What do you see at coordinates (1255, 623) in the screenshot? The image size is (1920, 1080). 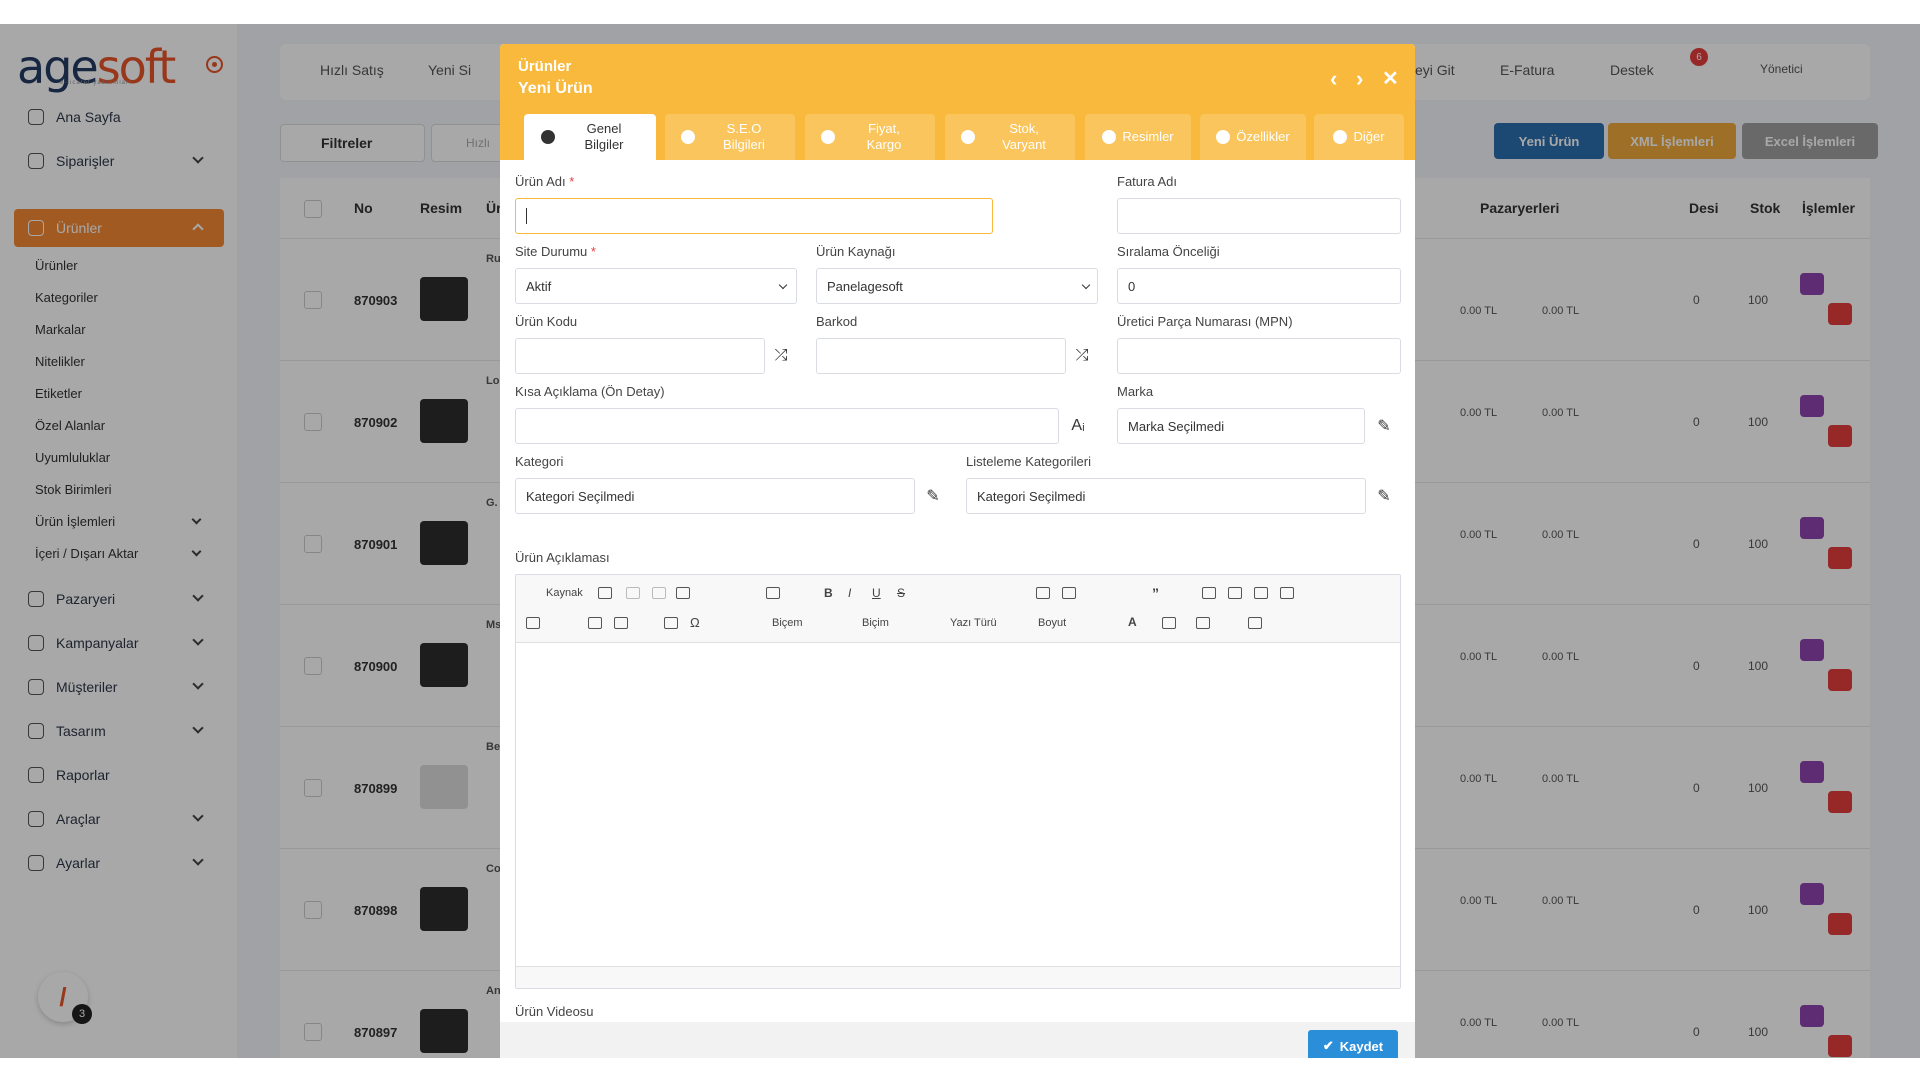 I see `ai-icon` at bounding box center [1255, 623].